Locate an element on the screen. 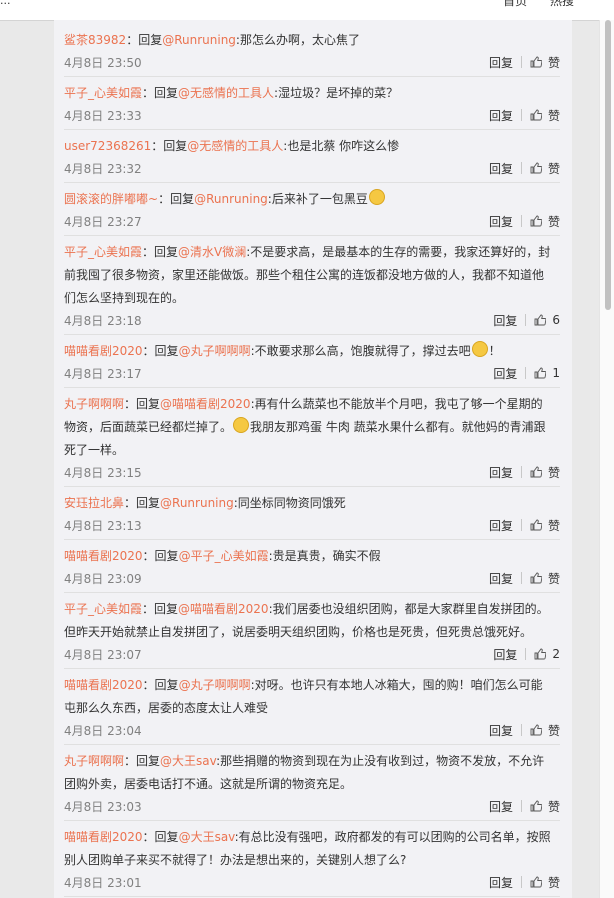 The image size is (614, 898). like-button: 2 is located at coordinates (547, 654).